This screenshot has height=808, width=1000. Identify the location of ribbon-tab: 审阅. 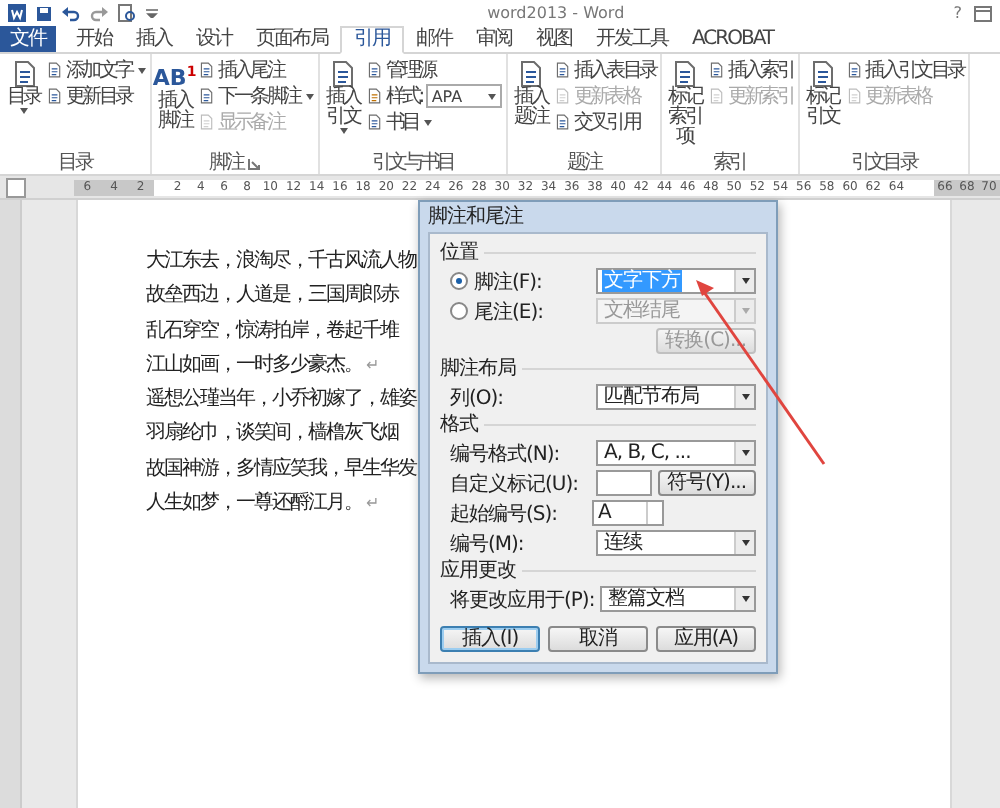
(494, 39).